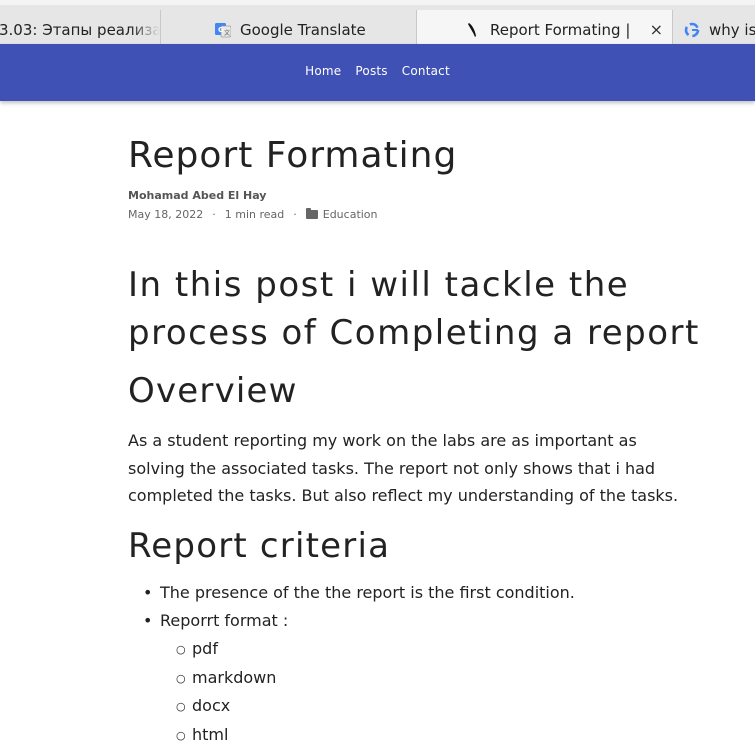 The image size is (755, 750). Describe the element at coordinates (227, 33) in the screenshot. I see `svg-text: 文` at that location.